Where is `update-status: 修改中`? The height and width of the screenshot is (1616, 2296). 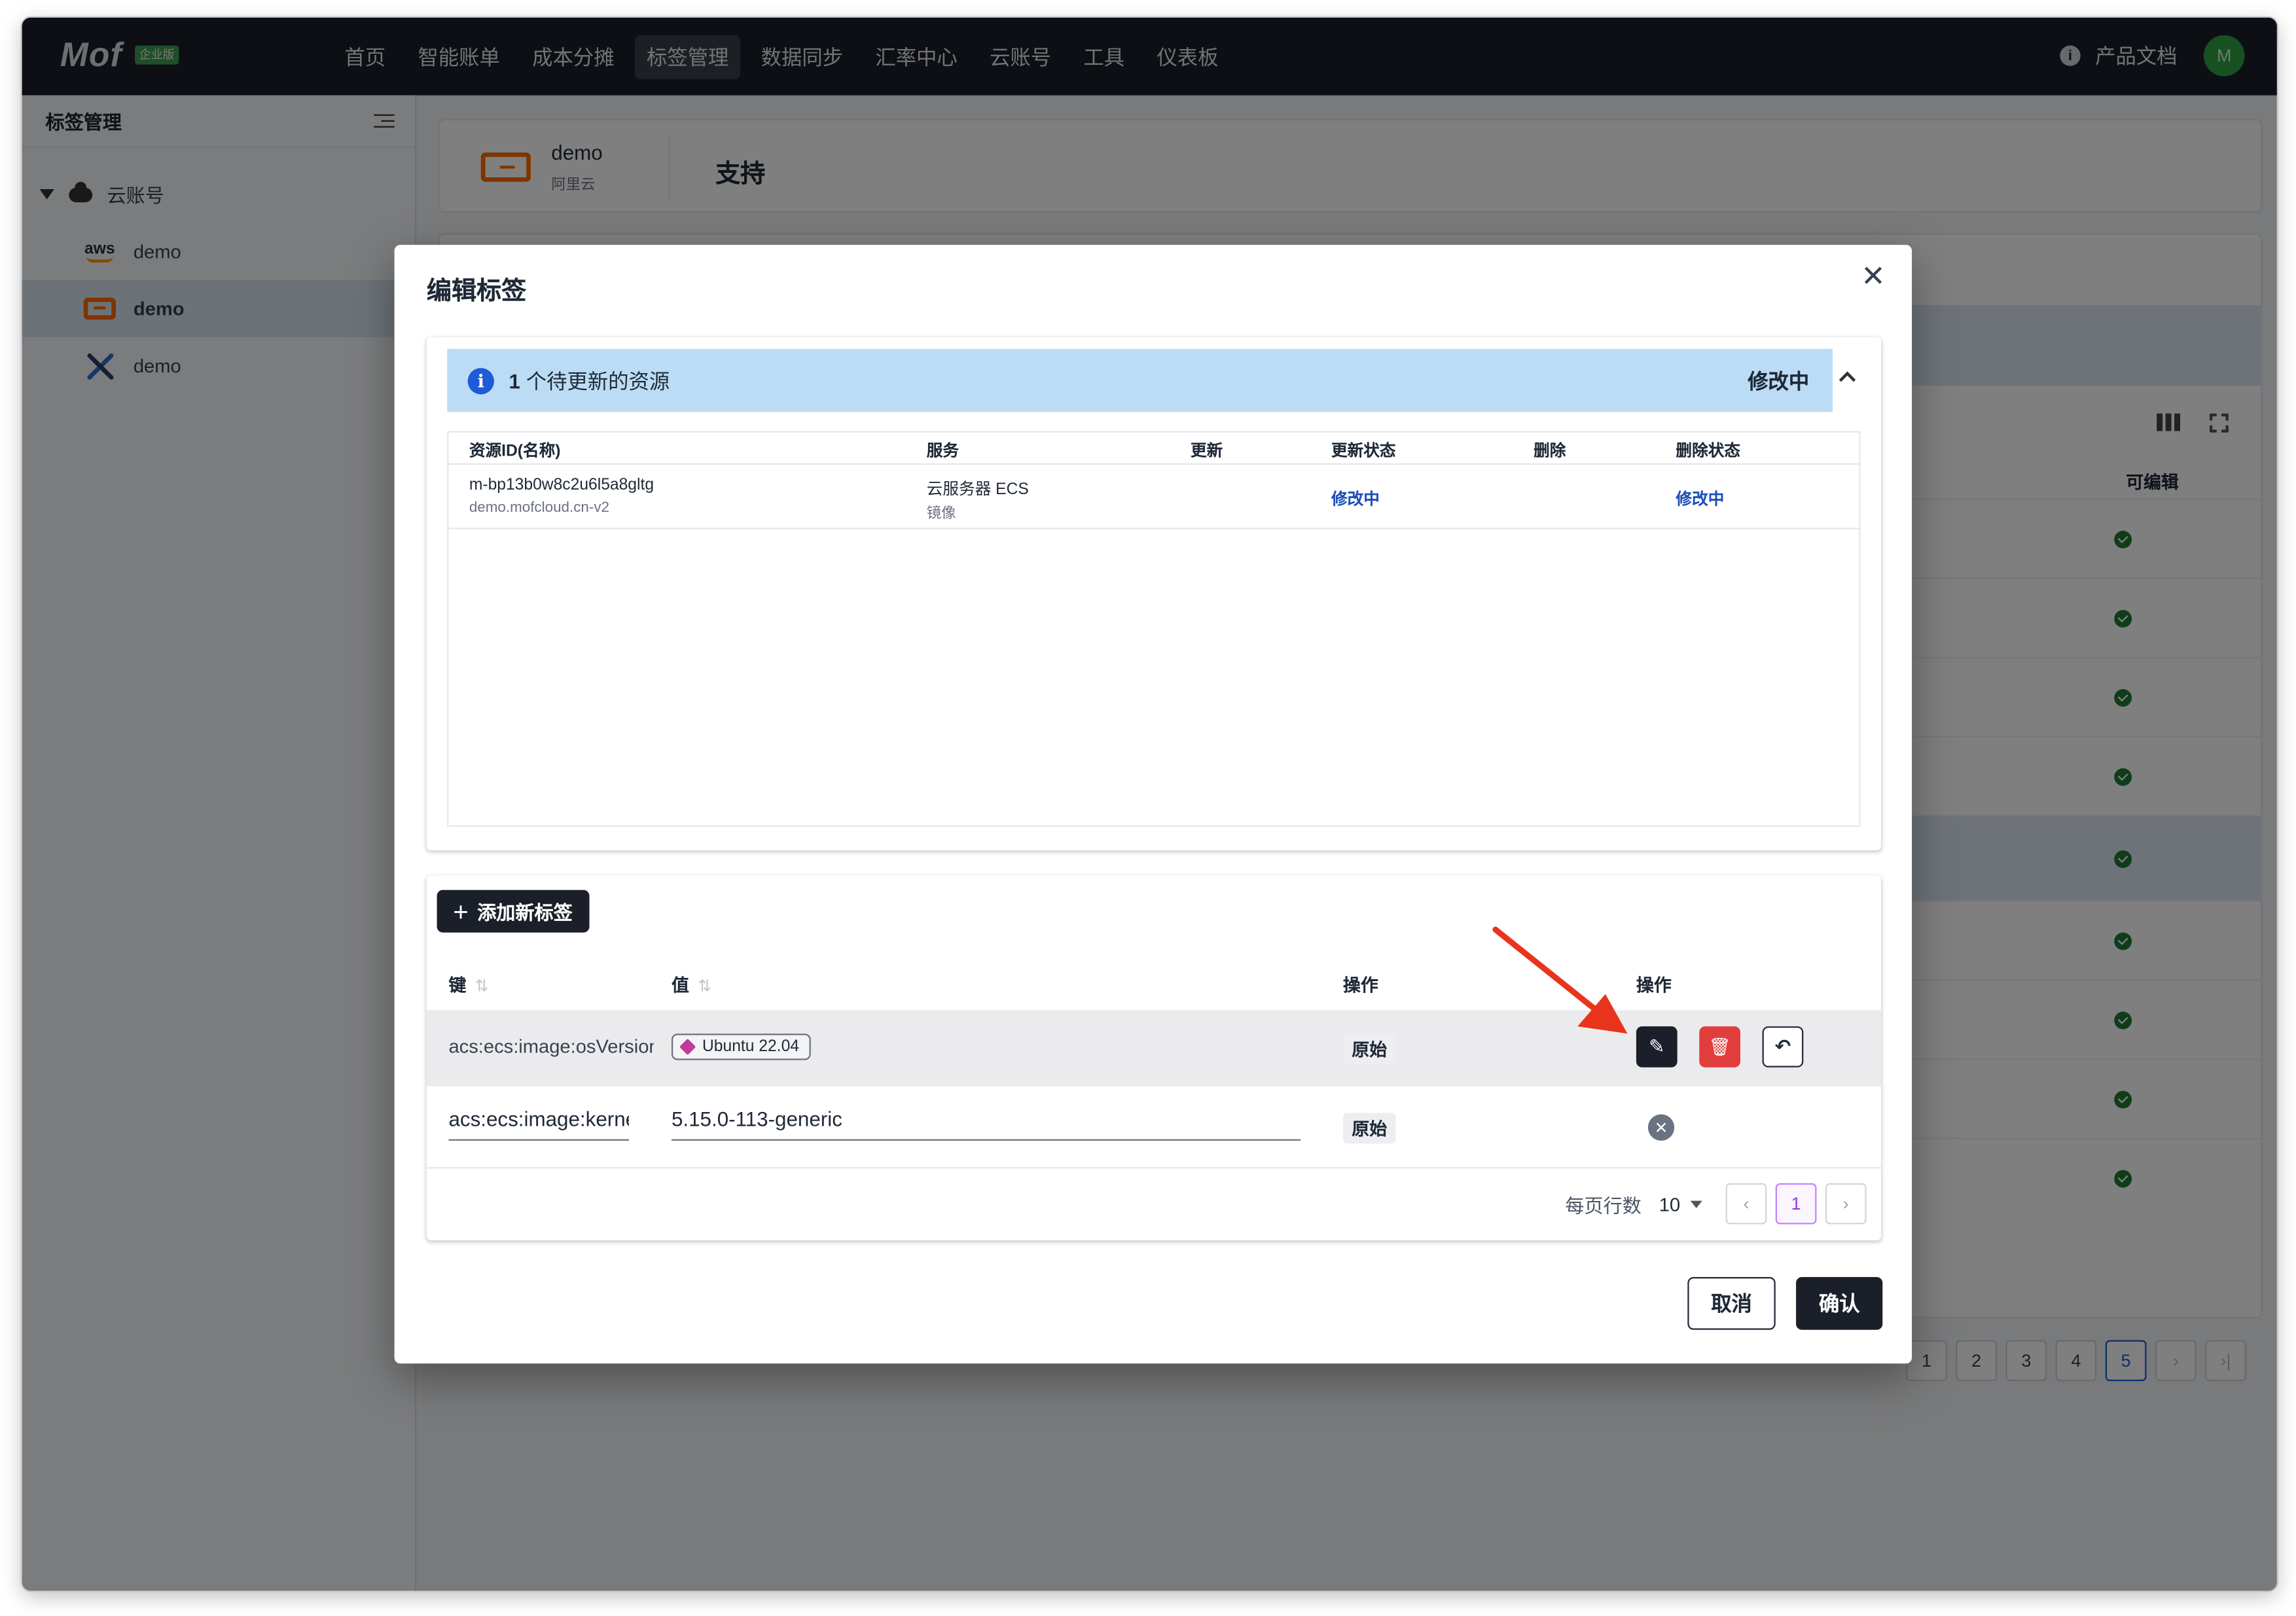
update-status: 修改中 is located at coordinates (1355, 500).